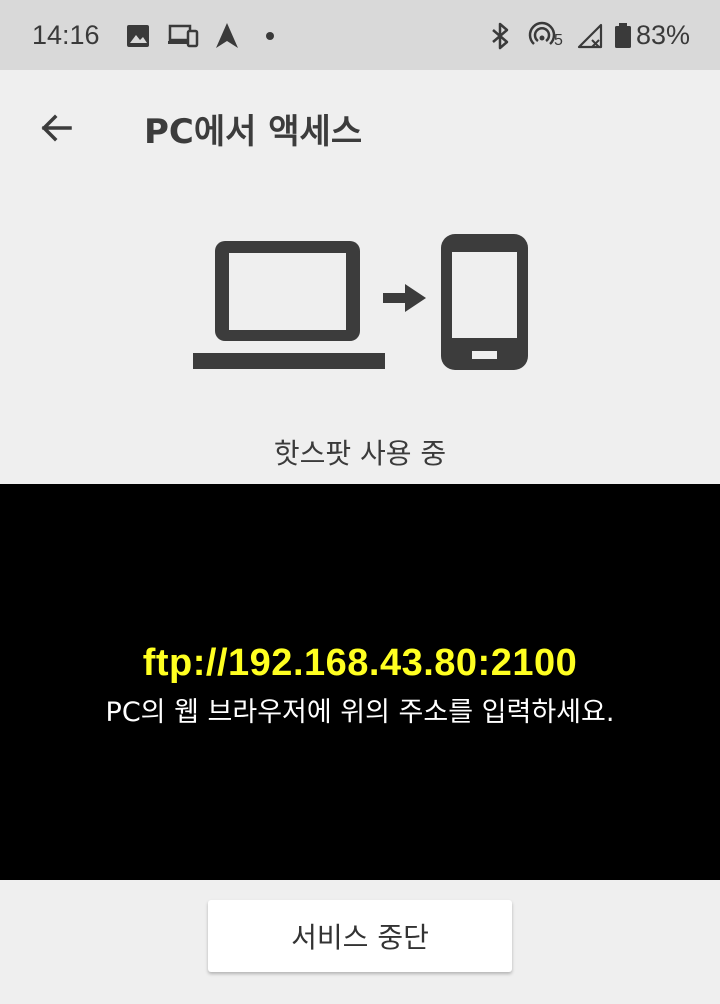 The width and height of the screenshot is (720, 1004). What do you see at coordinates (289, 305) in the screenshot?
I see `laptop-icon` at bounding box center [289, 305].